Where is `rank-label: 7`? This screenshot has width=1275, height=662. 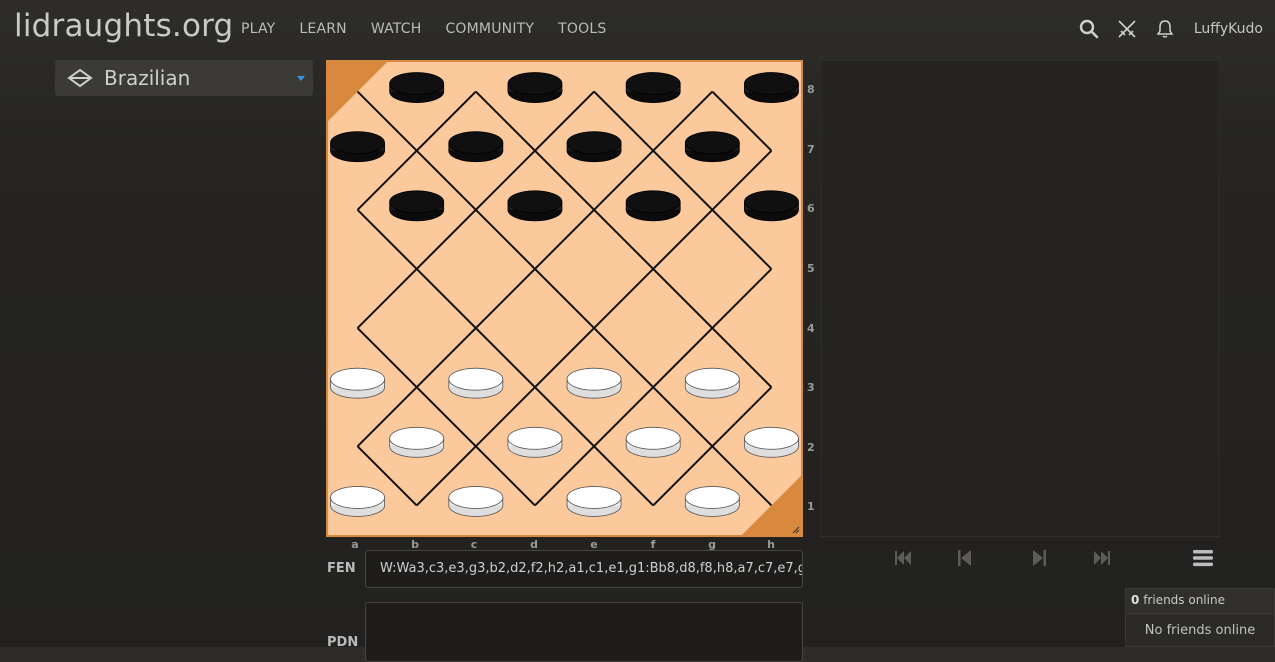 rank-label: 7 is located at coordinates (811, 149).